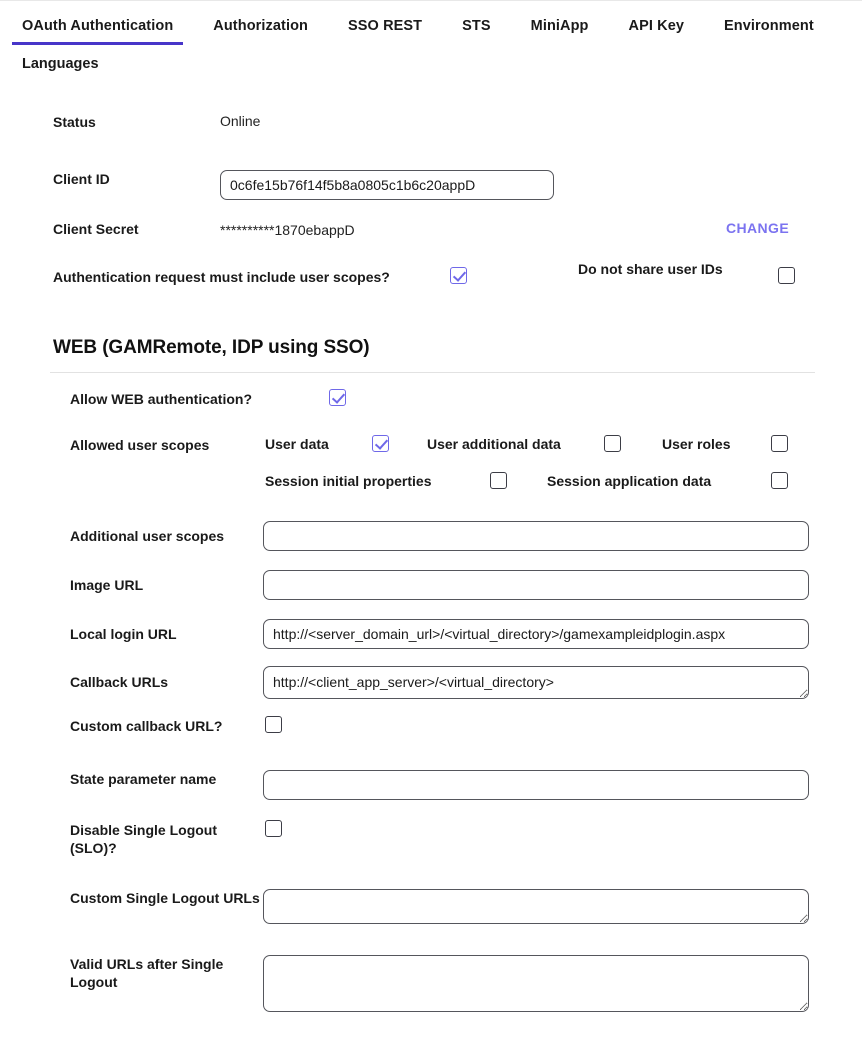 Image resolution: width=862 pixels, height=1045 pixels. What do you see at coordinates (650, 269) in the screenshot?
I see `no-share-user-ids-label: Do not share user IDs` at bounding box center [650, 269].